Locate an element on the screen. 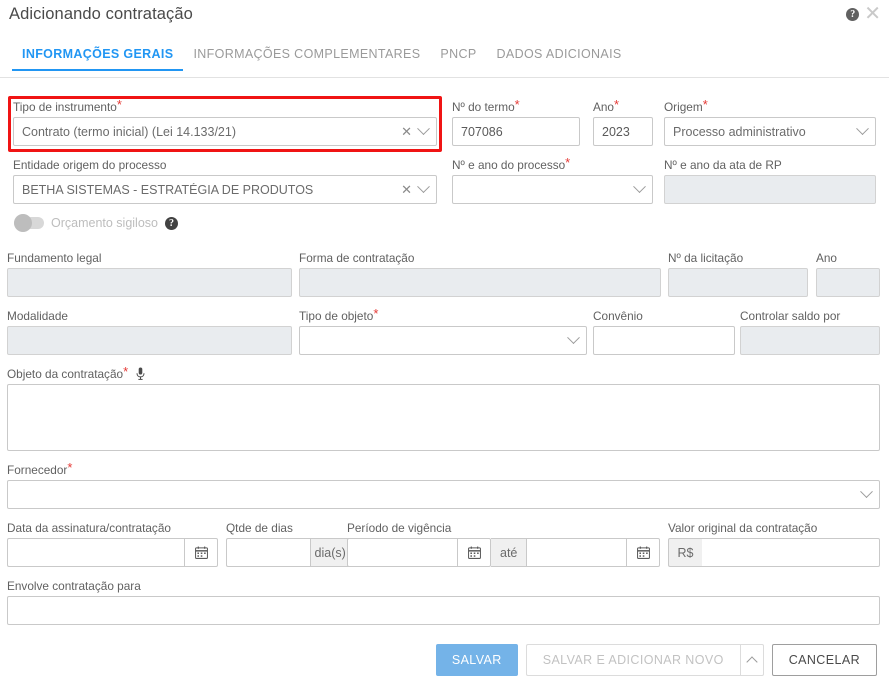 The width and height of the screenshot is (889, 686). field-forma-contratacao: Forma de contratação is located at coordinates (480, 274).